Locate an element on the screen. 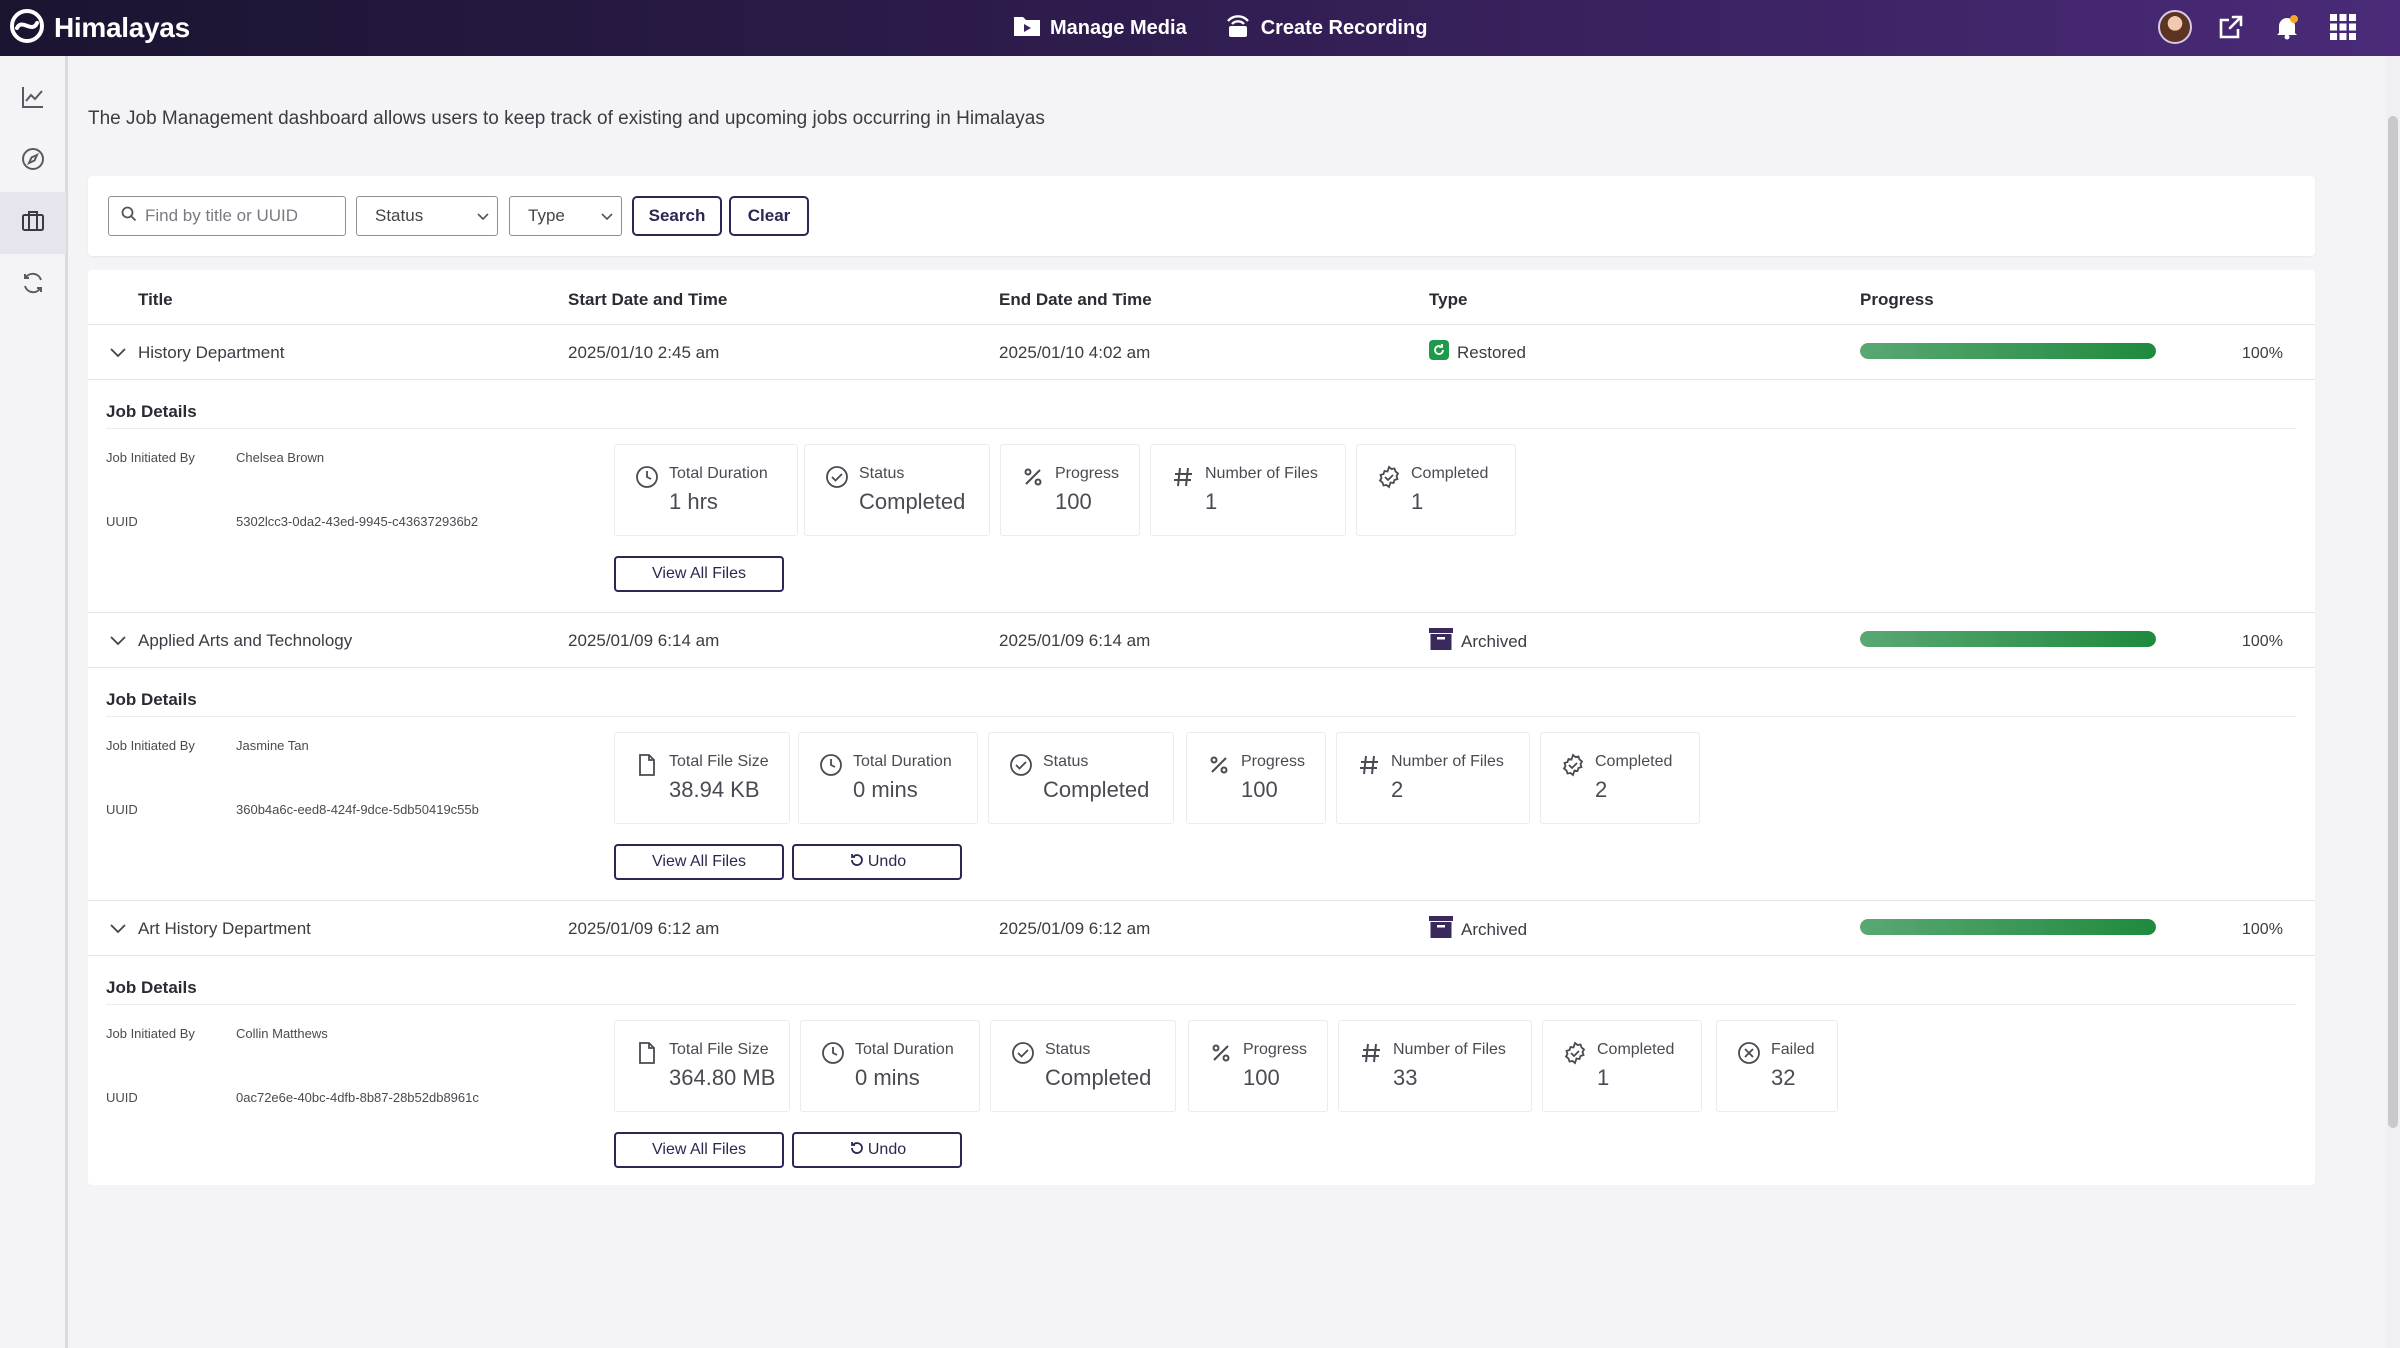  sidebar-item-explore is located at coordinates (33, 161).